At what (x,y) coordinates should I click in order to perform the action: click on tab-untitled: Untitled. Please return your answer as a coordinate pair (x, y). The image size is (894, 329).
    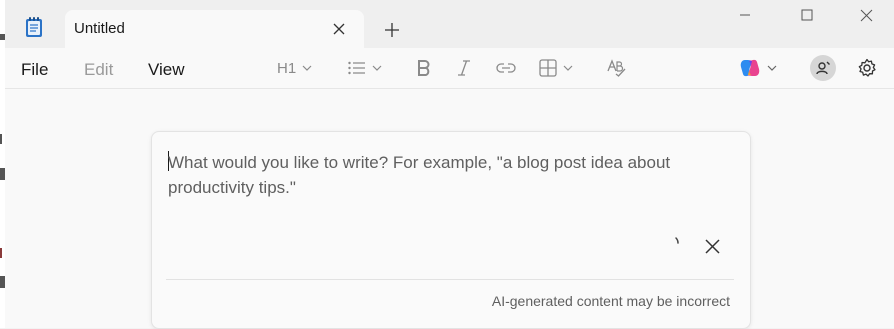
    Looking at the image, I should click on (214, 29).